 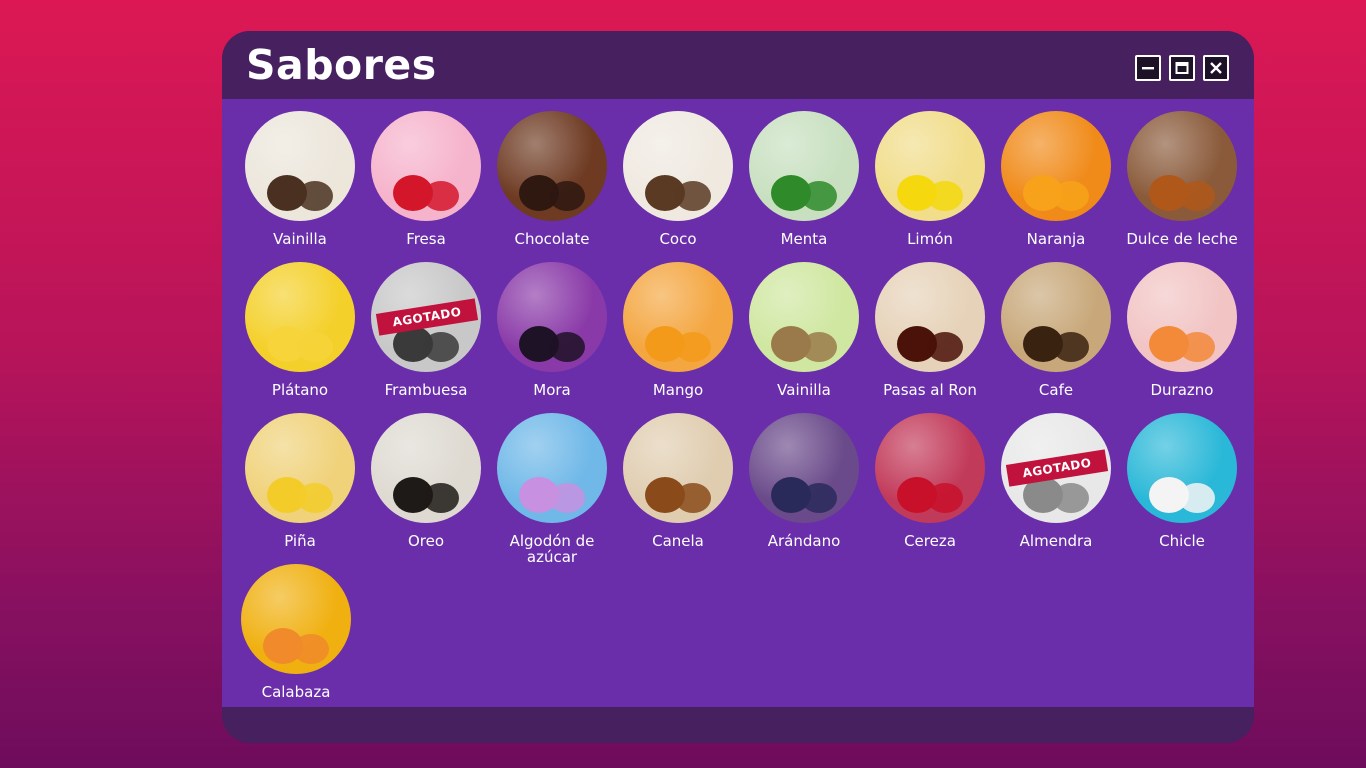 I want to click on flavor-item: Durazno, so click(x=1182, y=330).